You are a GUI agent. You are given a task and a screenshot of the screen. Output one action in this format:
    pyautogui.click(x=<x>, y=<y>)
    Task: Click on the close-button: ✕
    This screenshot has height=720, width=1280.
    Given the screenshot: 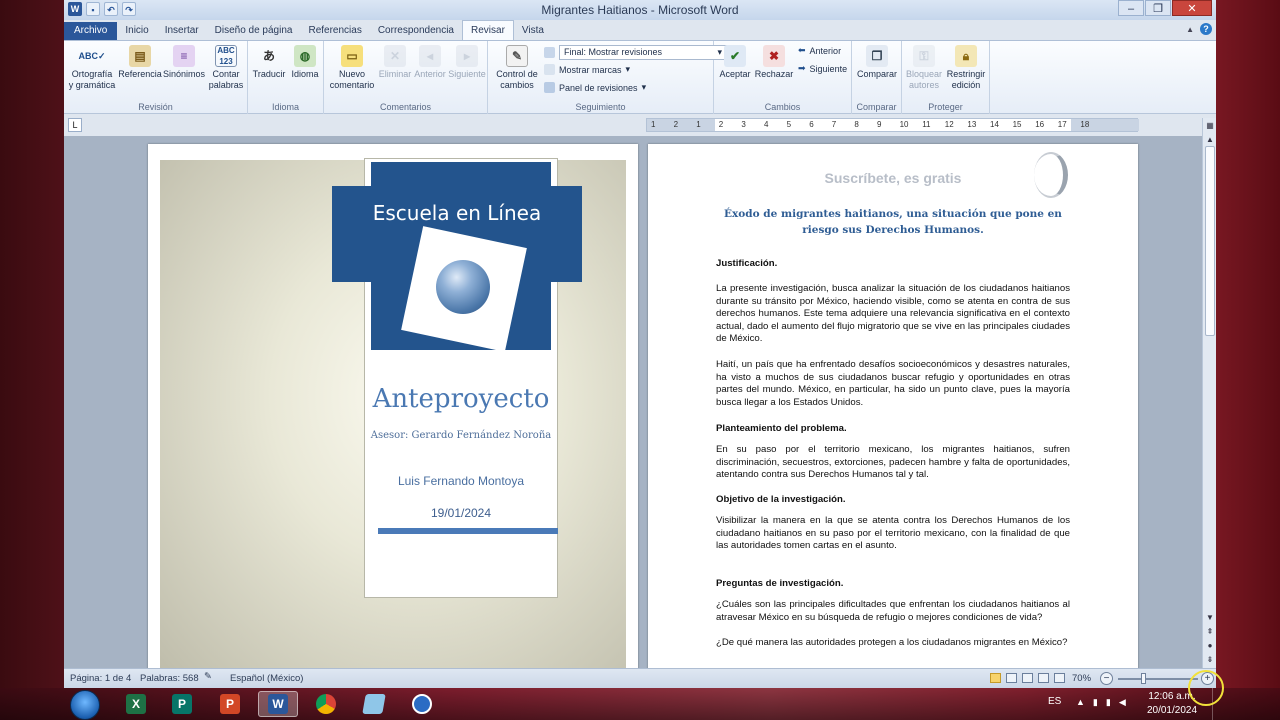 What is the action you would take?
    pyautogui.click(x=1192, y=8)
    